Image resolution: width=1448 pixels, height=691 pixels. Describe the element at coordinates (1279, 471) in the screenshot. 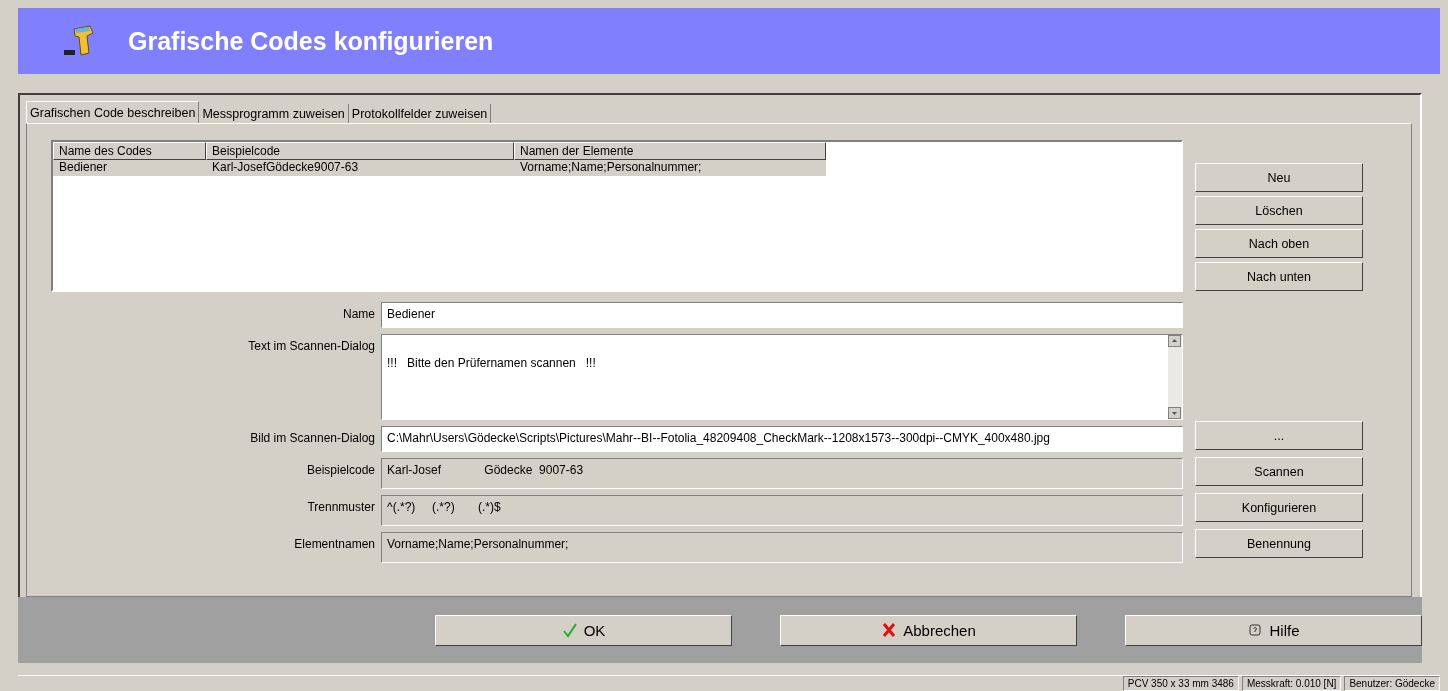

I see `field-button: Scannen` at that location.